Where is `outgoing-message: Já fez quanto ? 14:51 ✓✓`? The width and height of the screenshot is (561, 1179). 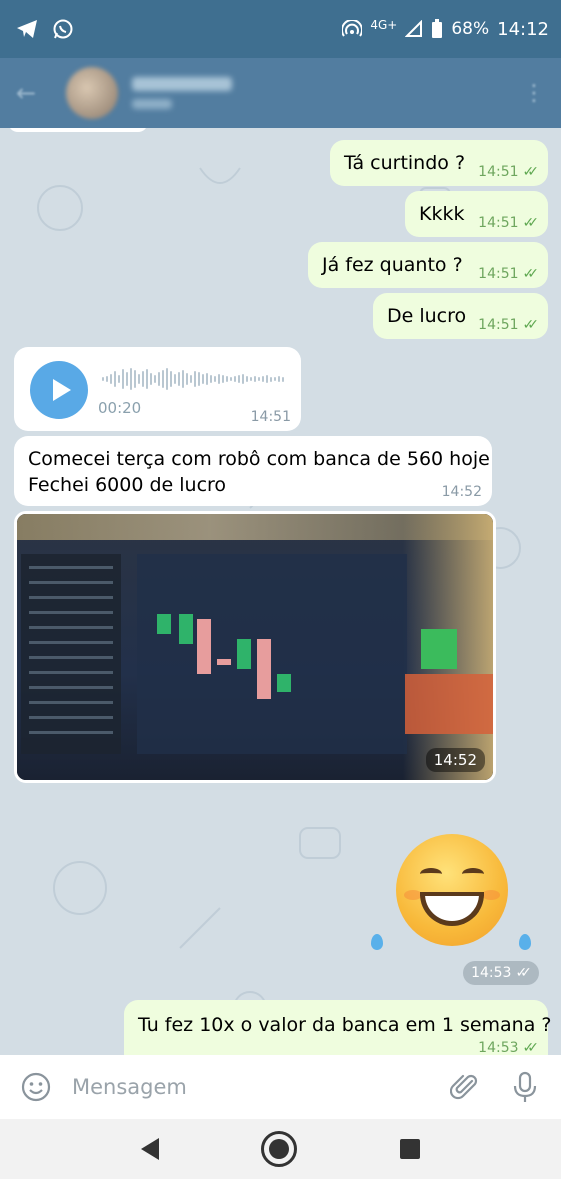
outgoing-message: Já fez quanto ? 14:51 ✓✓ is located at coordinates (428, 265).